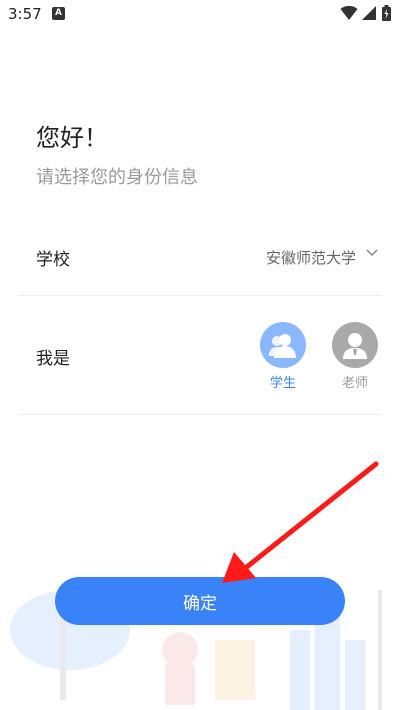 This screenshot has height=710, width=400. What do you see at coordinates (53, 359) in the screenshot?
I see `role-label: 我是` at bounding box center [53, 359].